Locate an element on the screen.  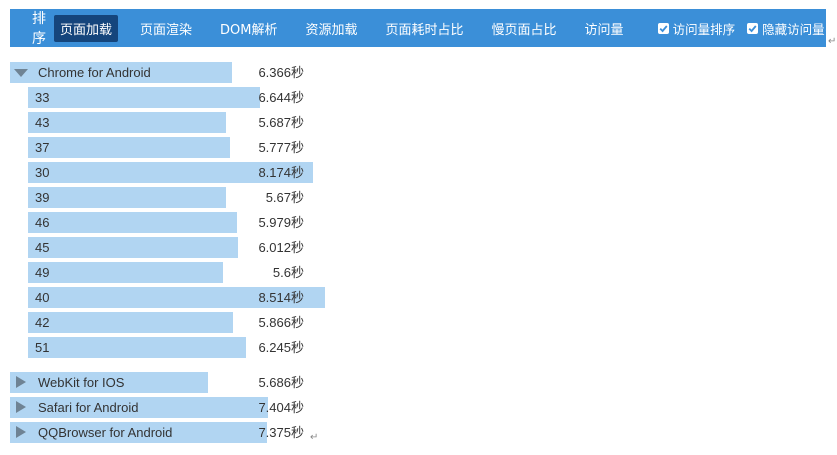
group-row: QQBrowser for Android 7.375秒 is located at coordinates (160, 432).